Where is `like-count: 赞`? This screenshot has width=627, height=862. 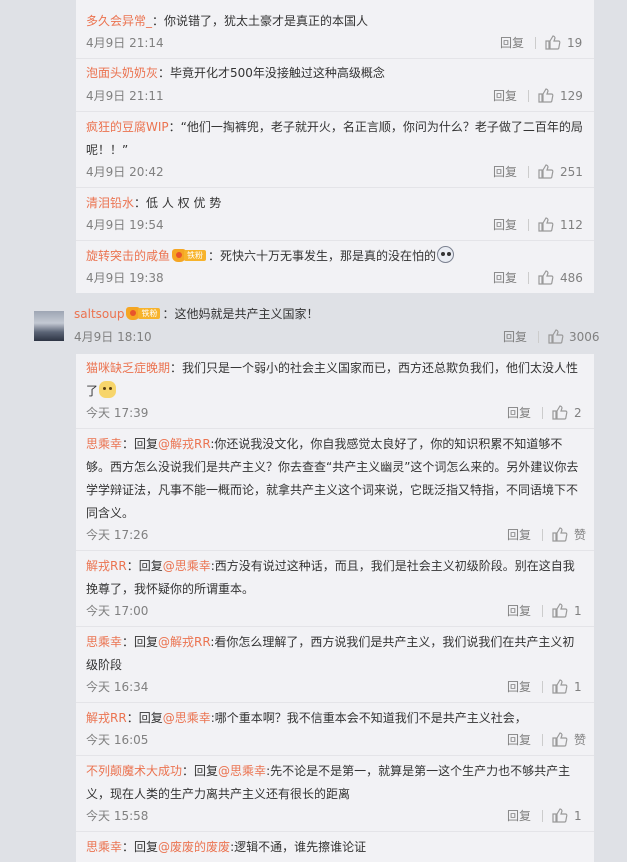 like-count: 赞 is located at coordinates (580, 535).